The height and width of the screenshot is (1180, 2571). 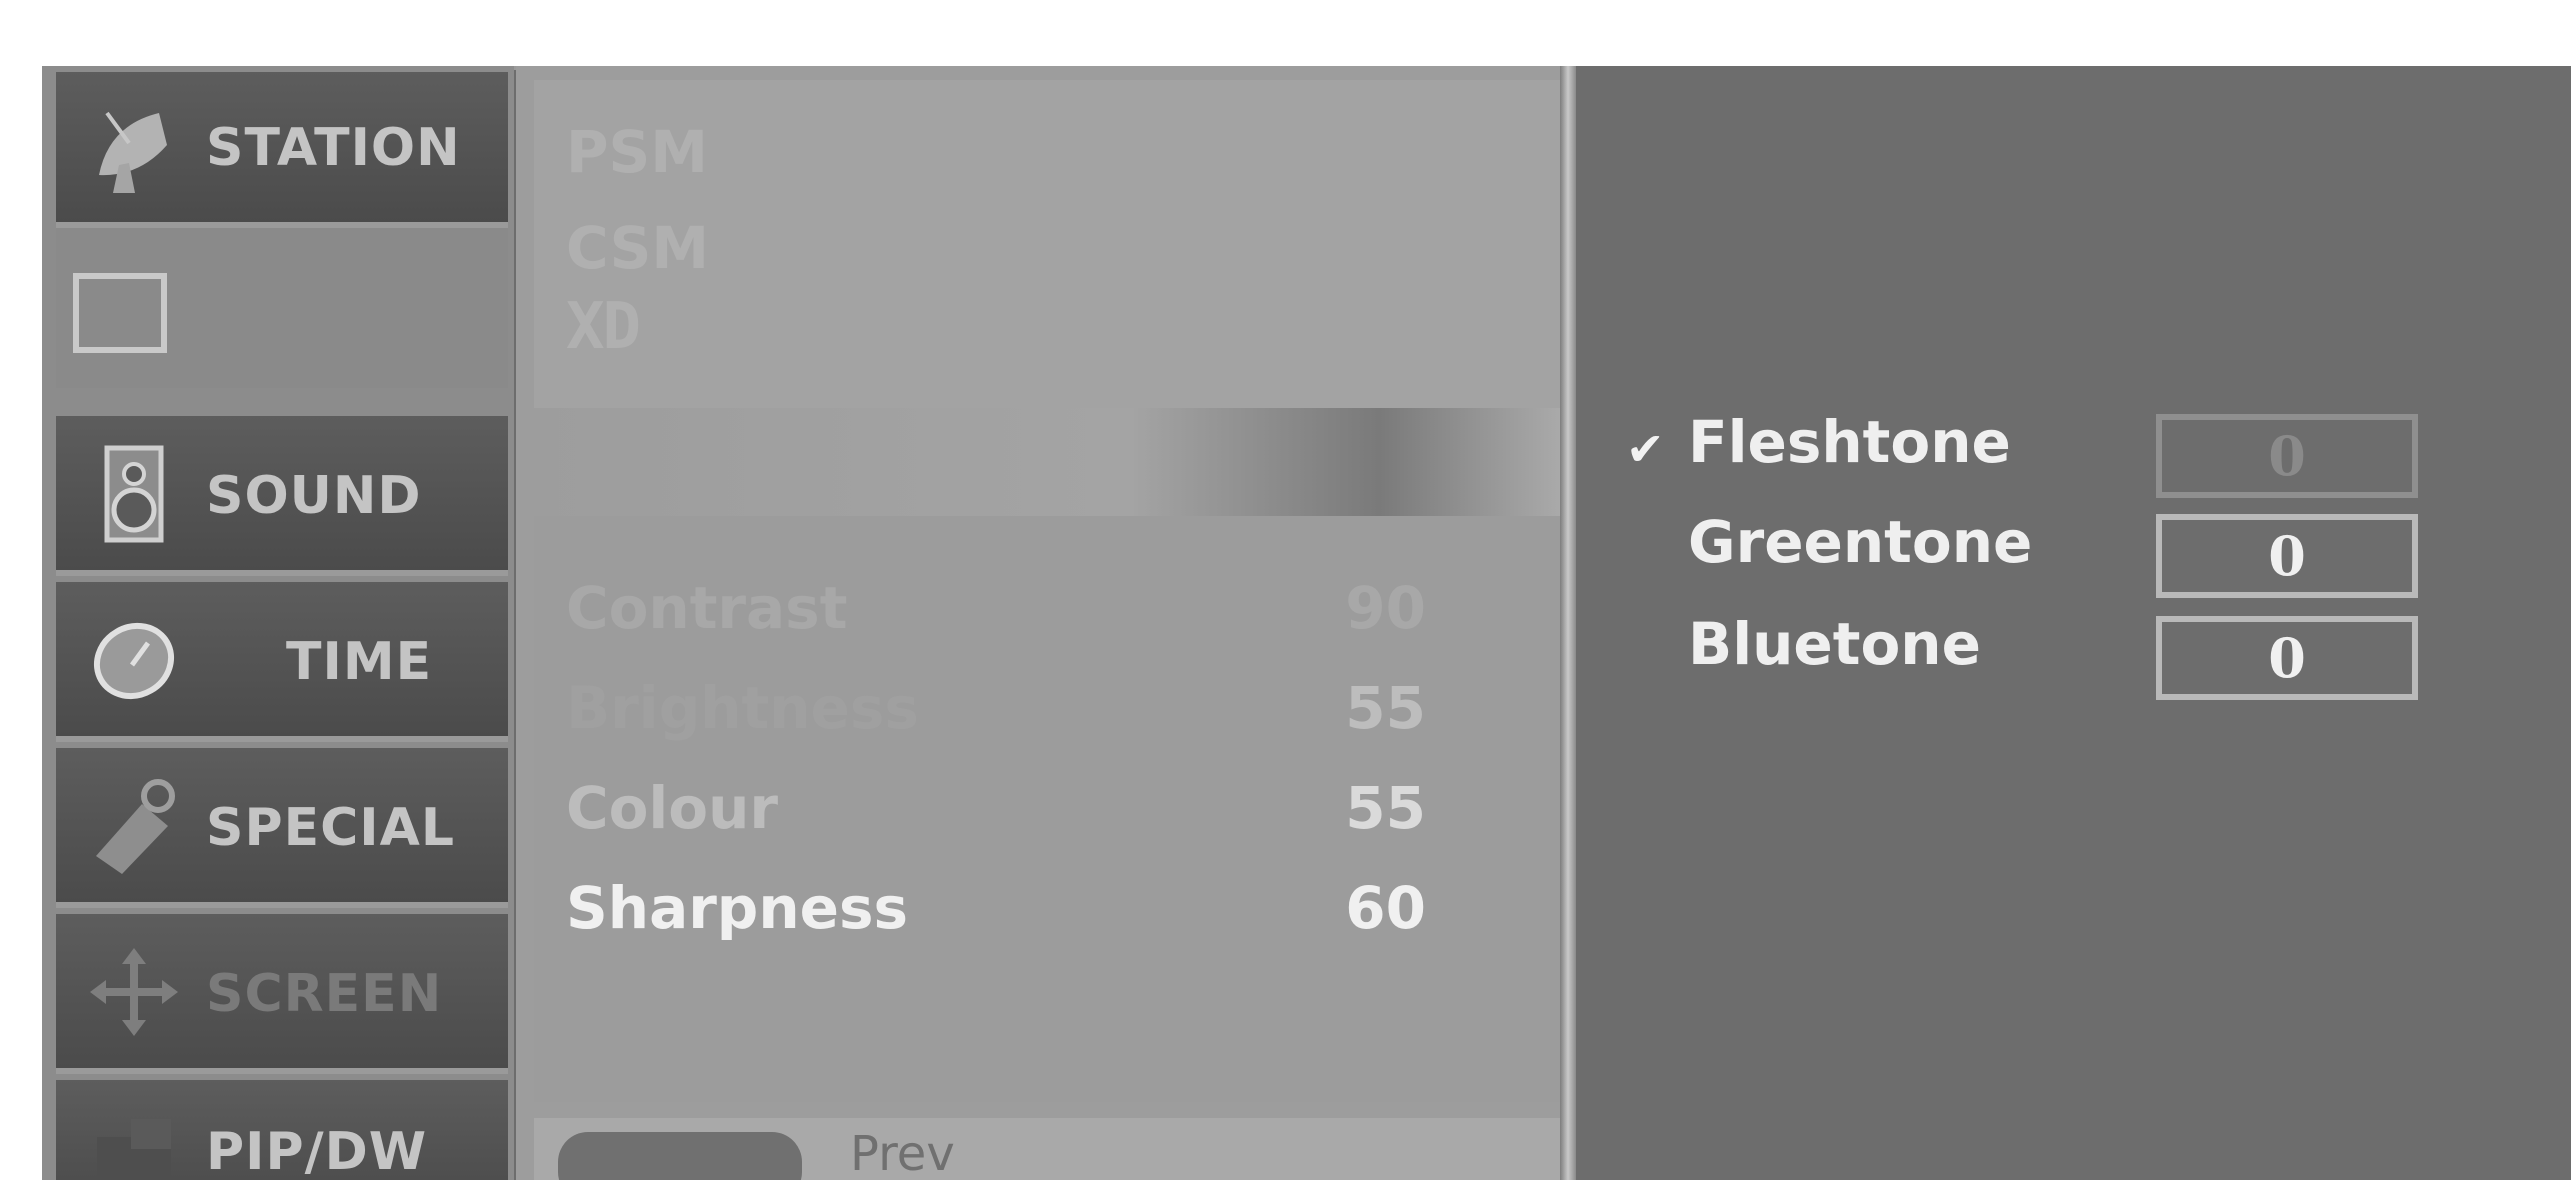 I want to click on setting-row-sharpness: Sharpness 60, so click(x=996, y=919).